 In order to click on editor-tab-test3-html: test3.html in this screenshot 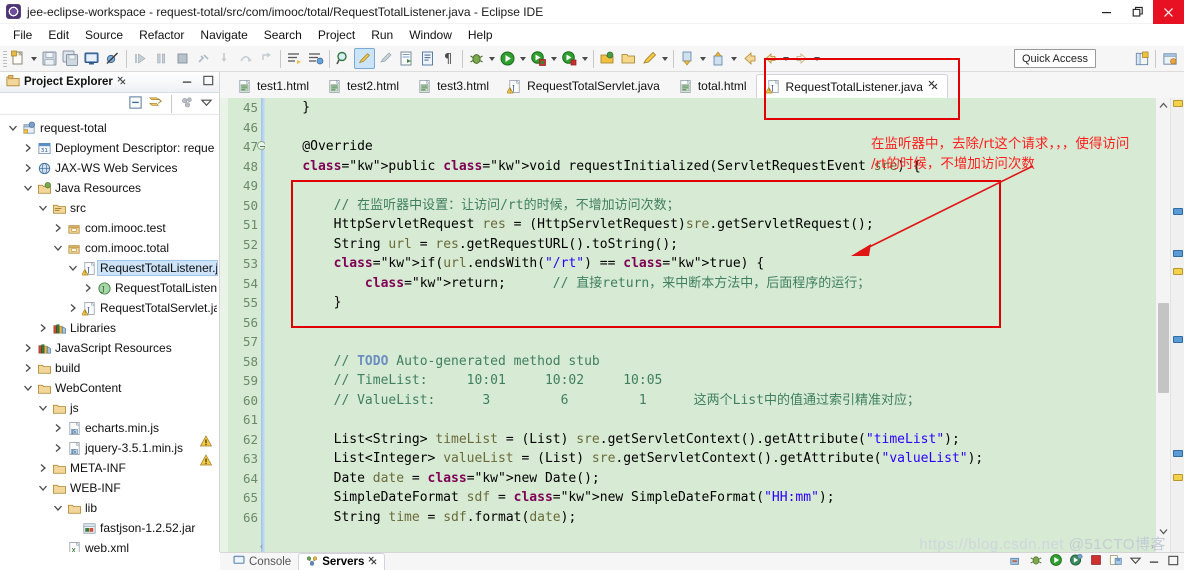, I will do `click(453, 86)`.